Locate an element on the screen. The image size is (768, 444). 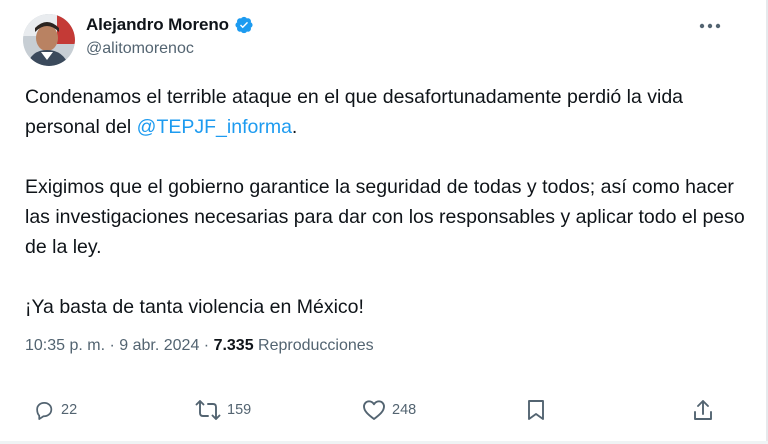
views-label: Reproducciones is located at coordinates (313, 345).